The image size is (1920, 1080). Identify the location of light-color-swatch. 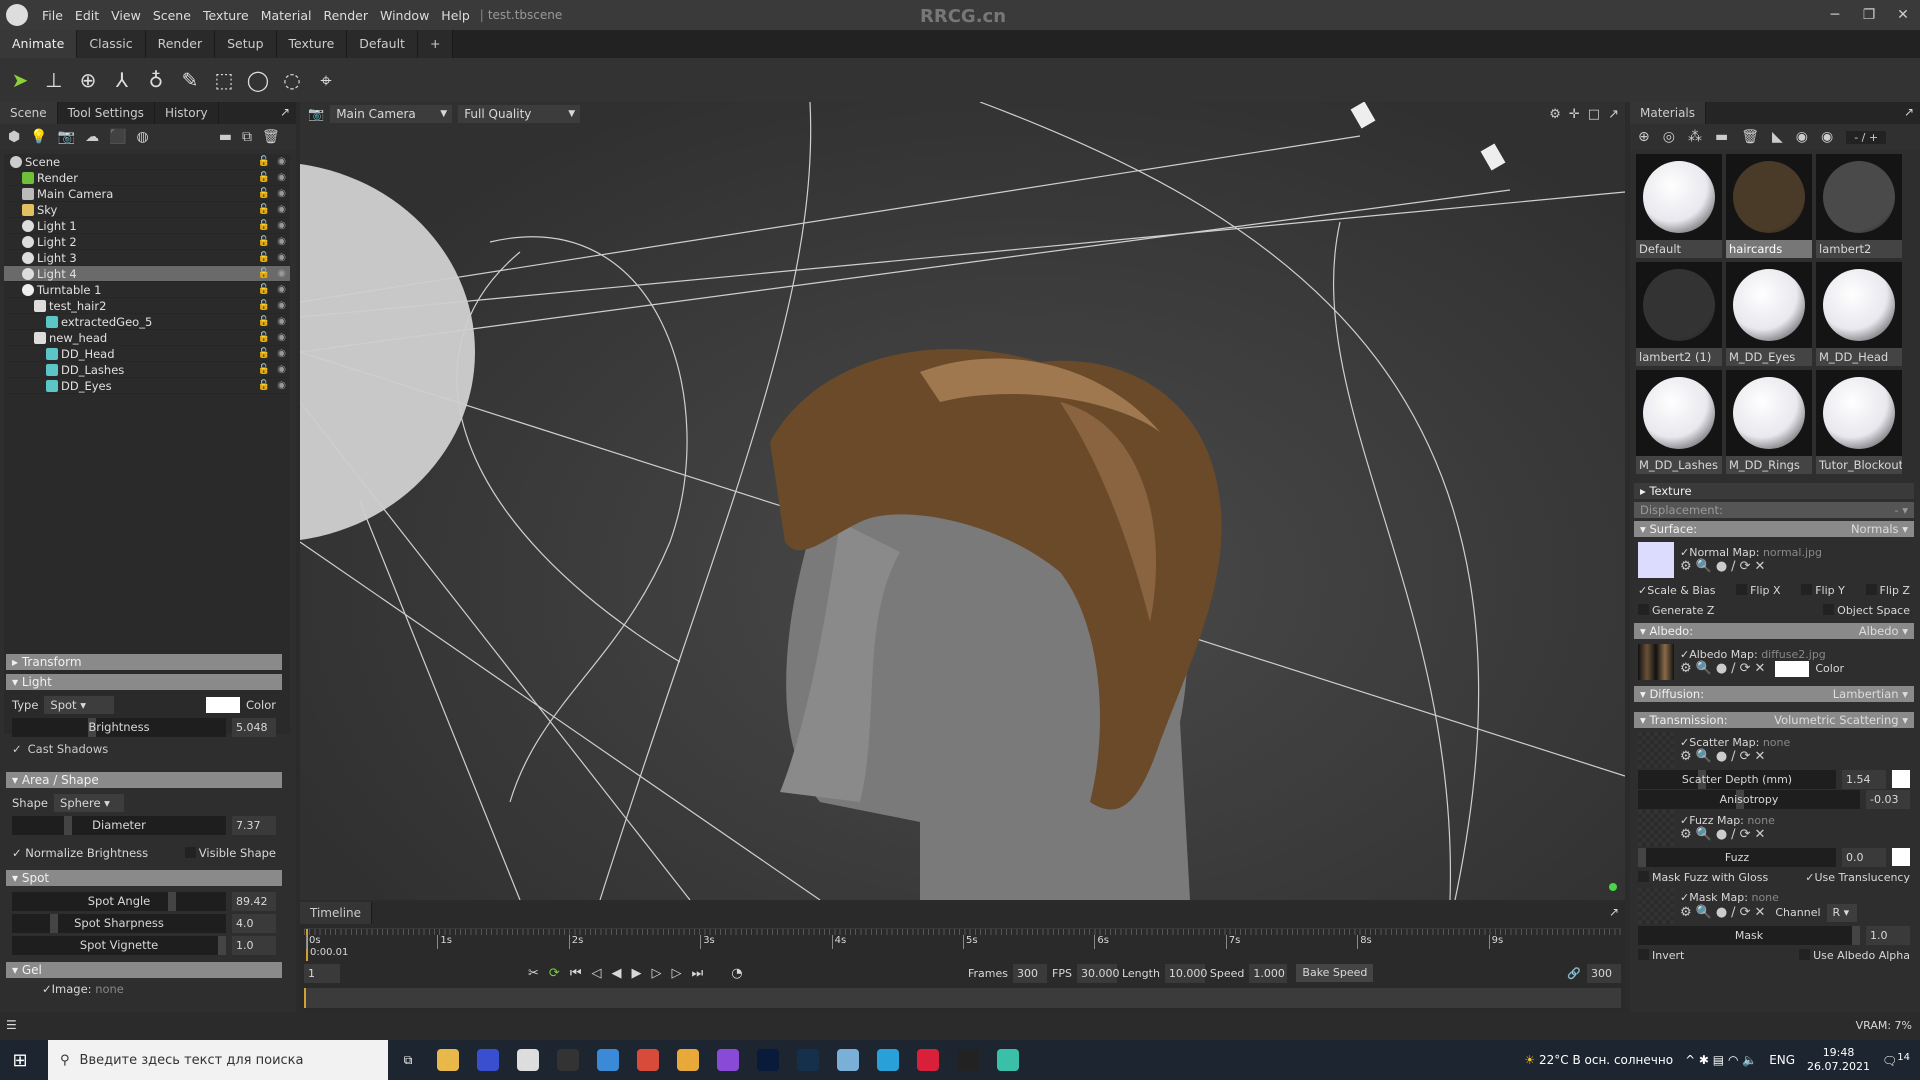
(222, 705).